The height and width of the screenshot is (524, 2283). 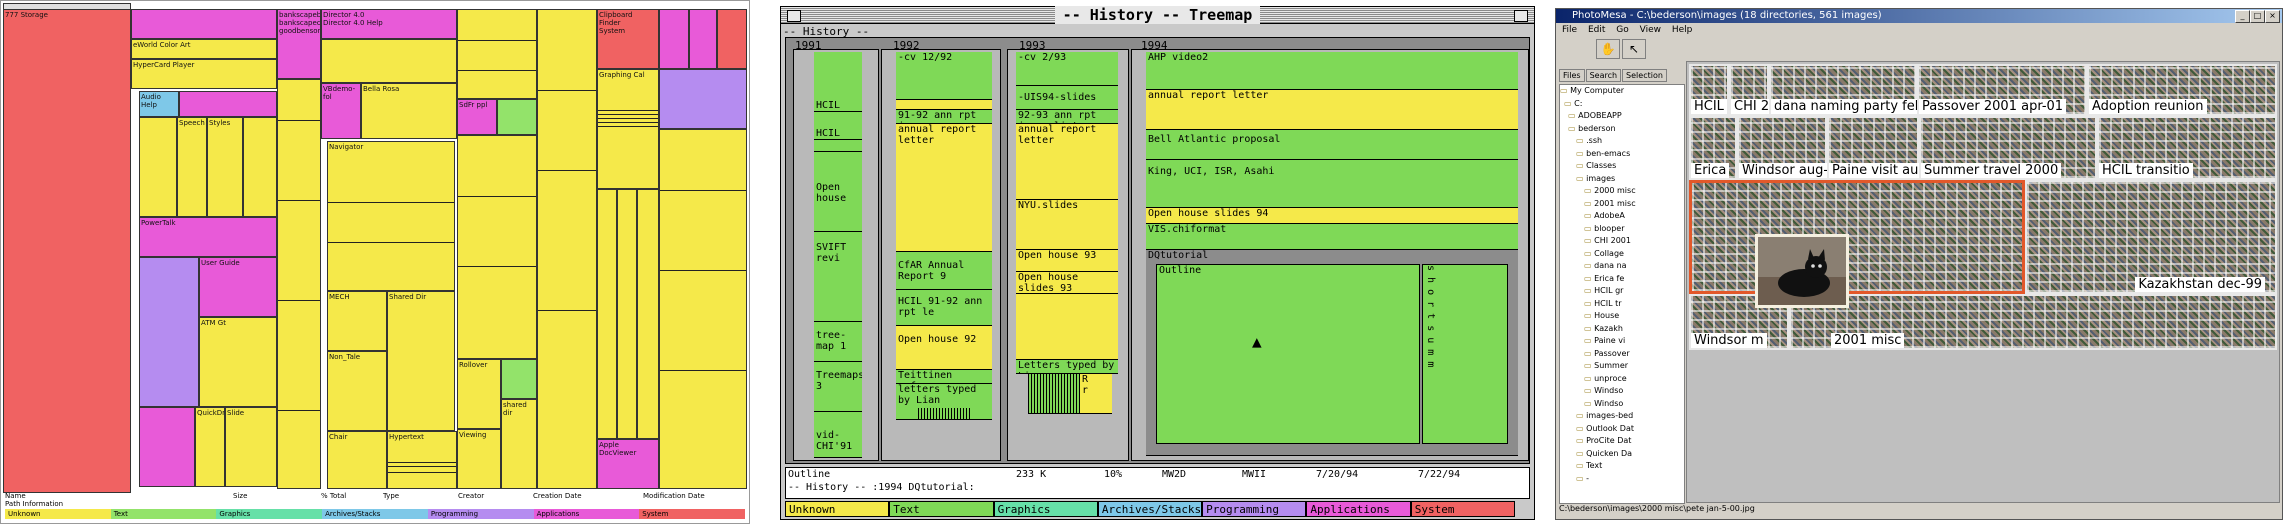 What do you see at coordinates (1874, 148) in the screenshot?
I see `group-paine: Paine visit au` at bounding box center [1874, 148].